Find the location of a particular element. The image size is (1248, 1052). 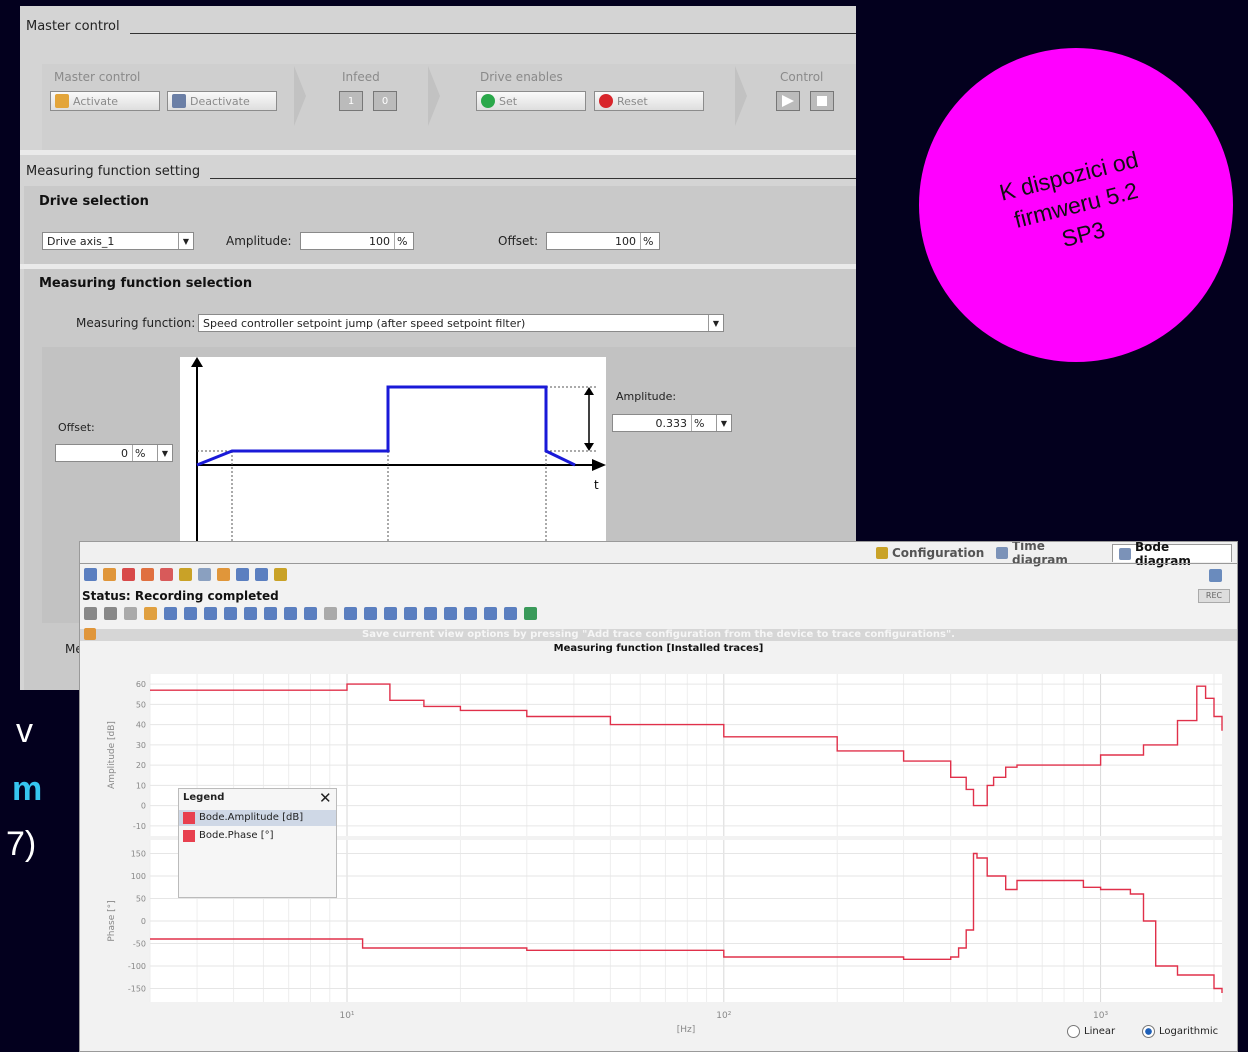

legend-item-label: Bode.Amplitude [dB] is located at coordinates (251, 817).